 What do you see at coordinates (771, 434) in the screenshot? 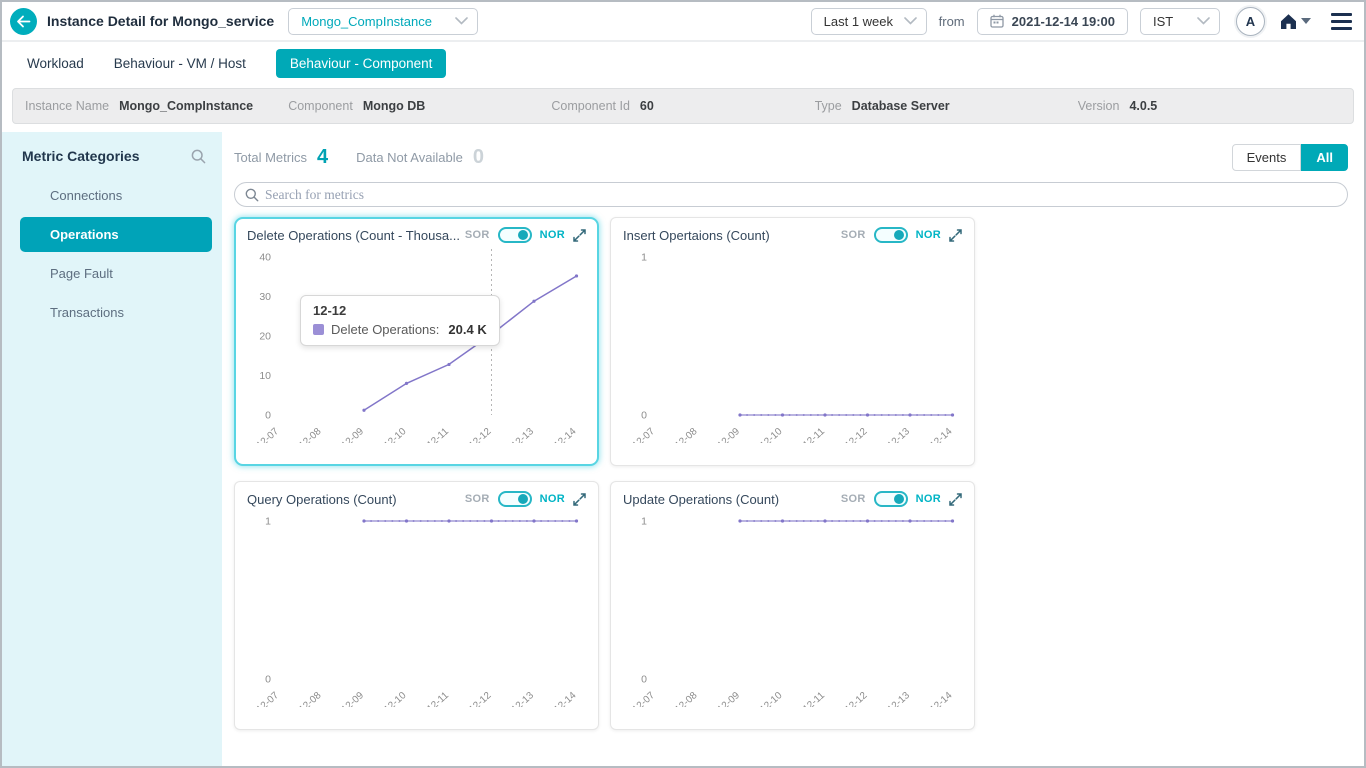
I see `svg-text: 12-10` at bounding box center [771, 434].